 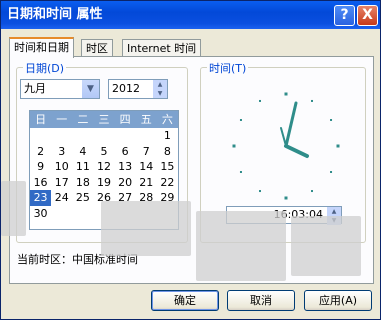 What do you see at coordinates (162, 48) in the screenshot?
I see `tab-internet-time: Internet 时间` at bounding box center [162, 48].